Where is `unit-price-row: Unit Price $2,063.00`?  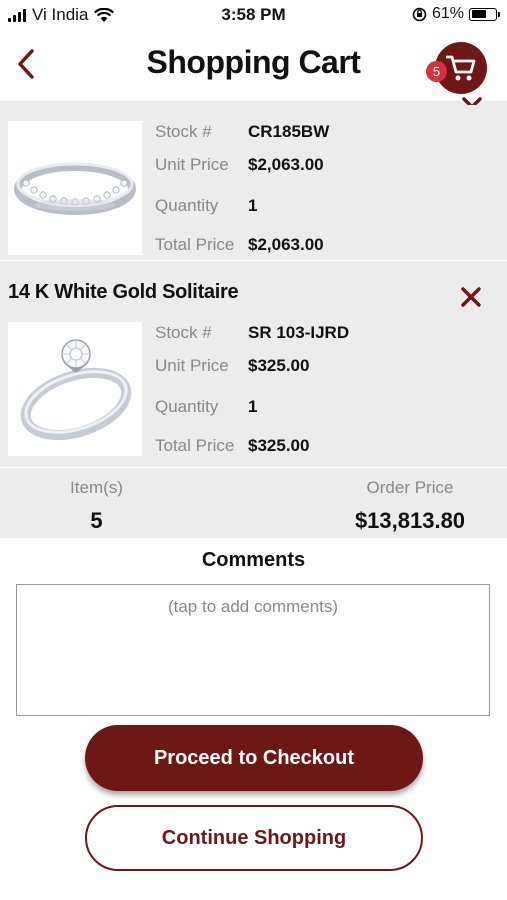
unit-price-row: Unit Price $2,063.00 is located at coordinates (239, 165).